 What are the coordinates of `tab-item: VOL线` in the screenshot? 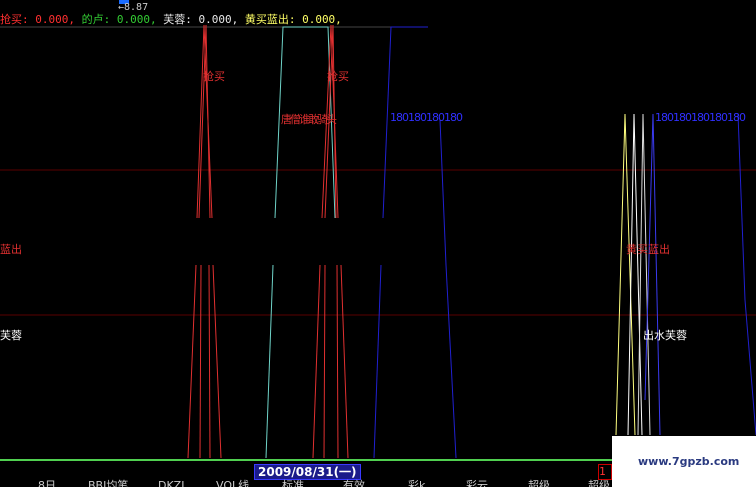 It's located at (232, 483).